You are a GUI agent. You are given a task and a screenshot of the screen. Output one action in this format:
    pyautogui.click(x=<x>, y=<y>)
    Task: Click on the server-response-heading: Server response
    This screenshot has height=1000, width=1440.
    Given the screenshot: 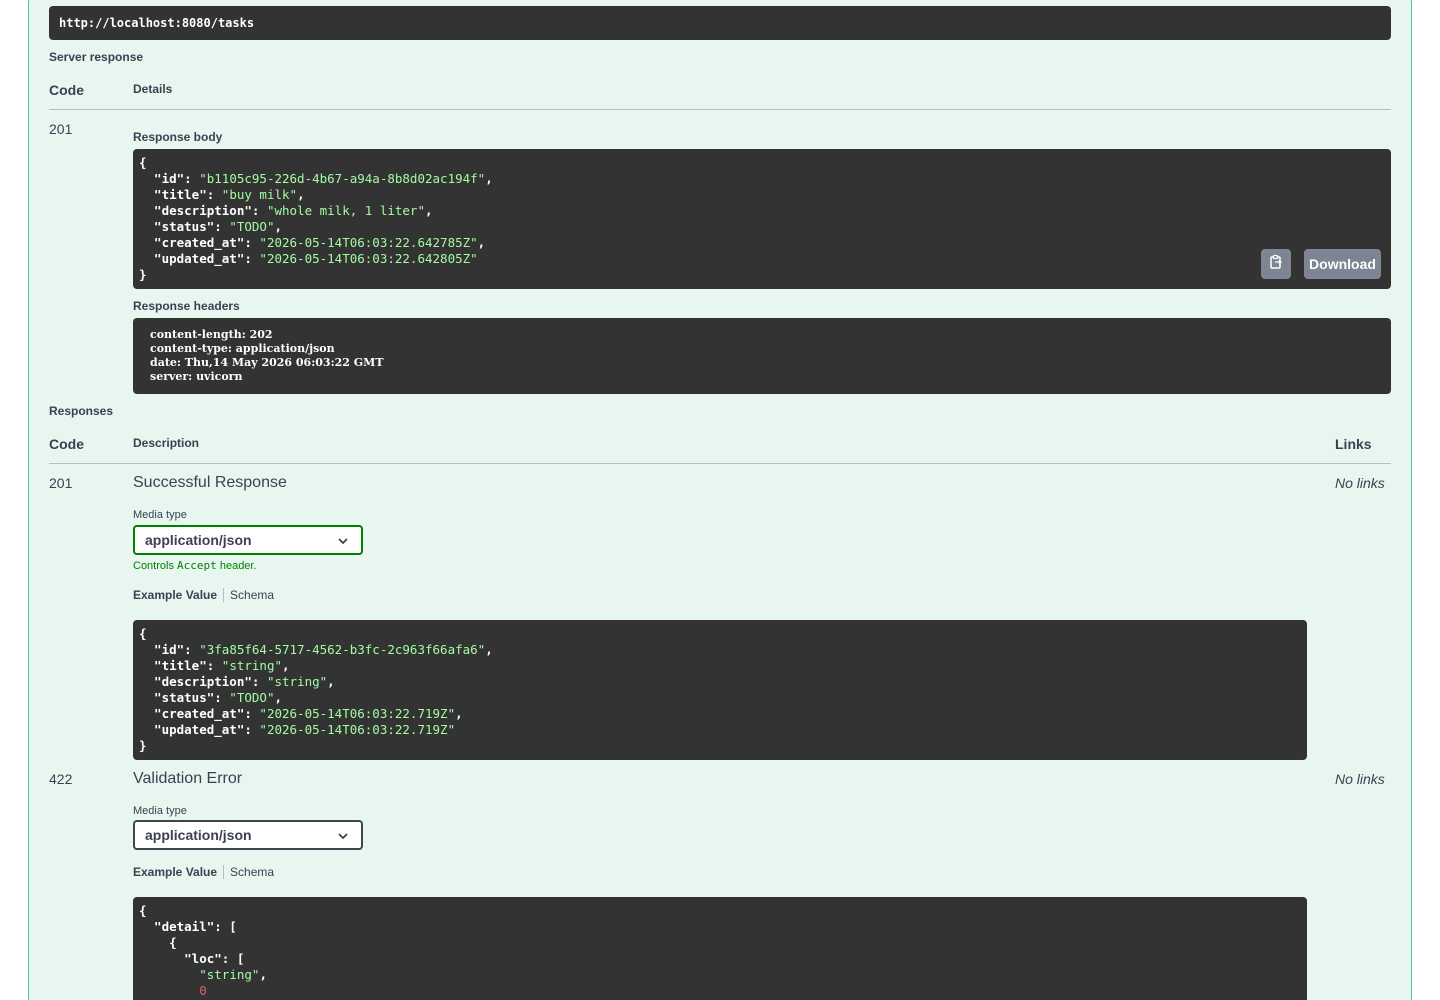 What is the action you would take?
    pyautogui.click(x=96, y=57)
    